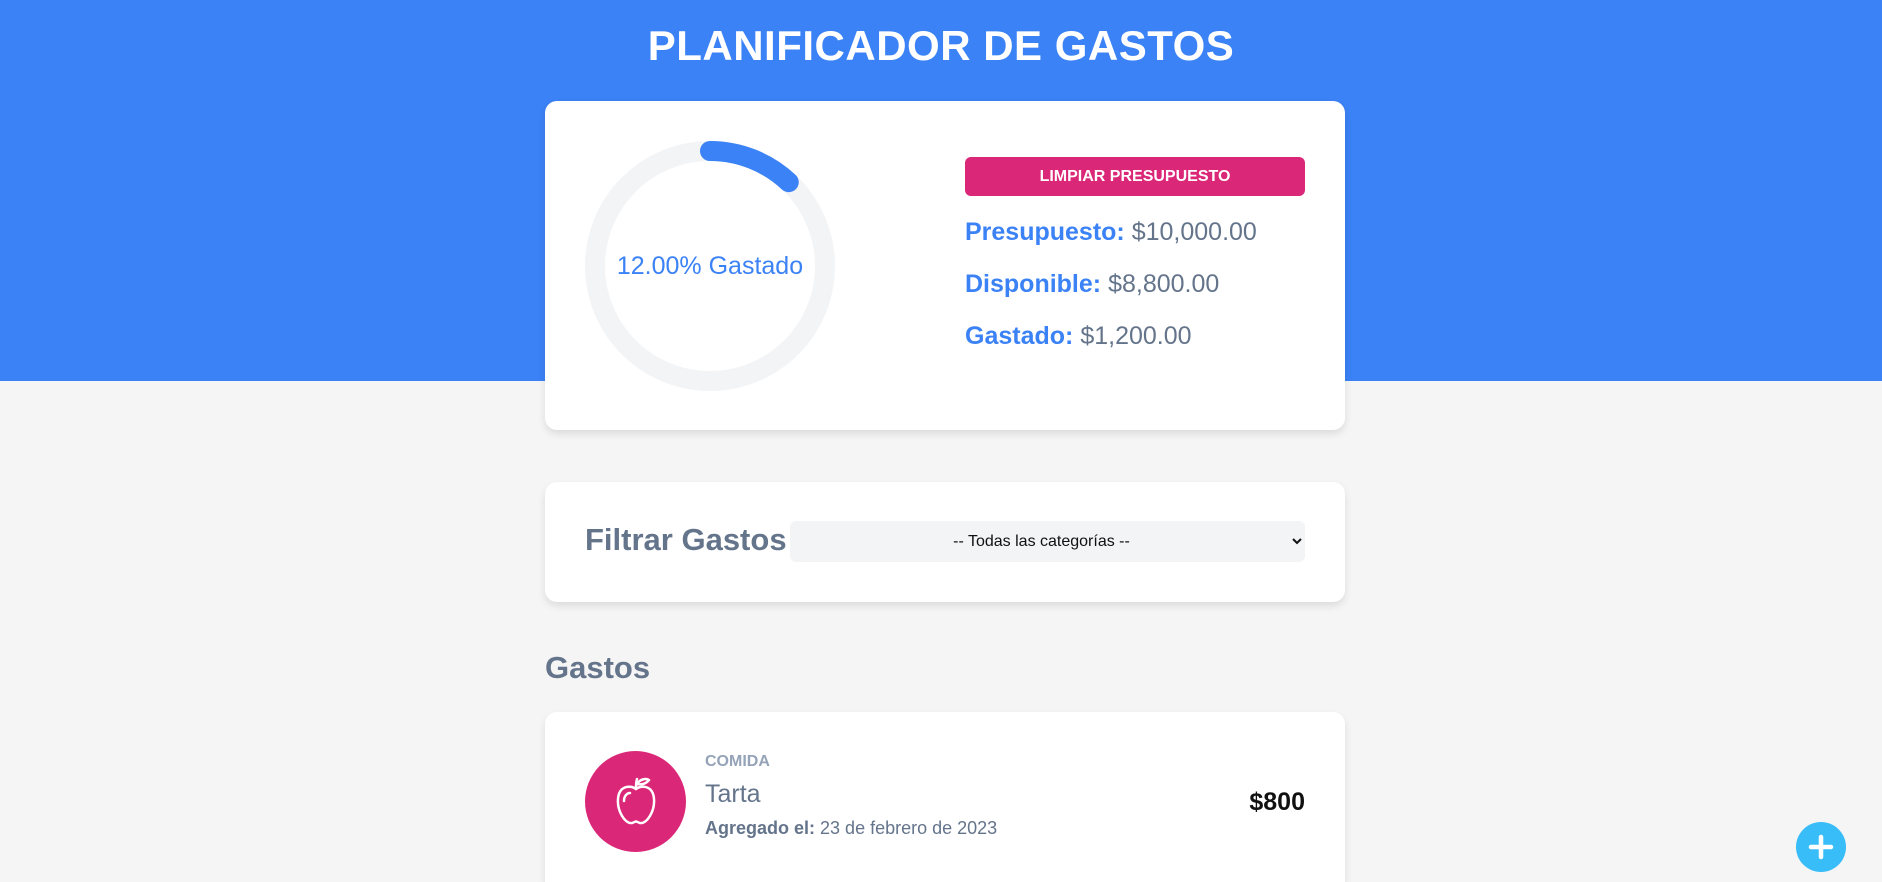  I want to click on budget-spent-value: $1,200.00, so click(1136, 336).